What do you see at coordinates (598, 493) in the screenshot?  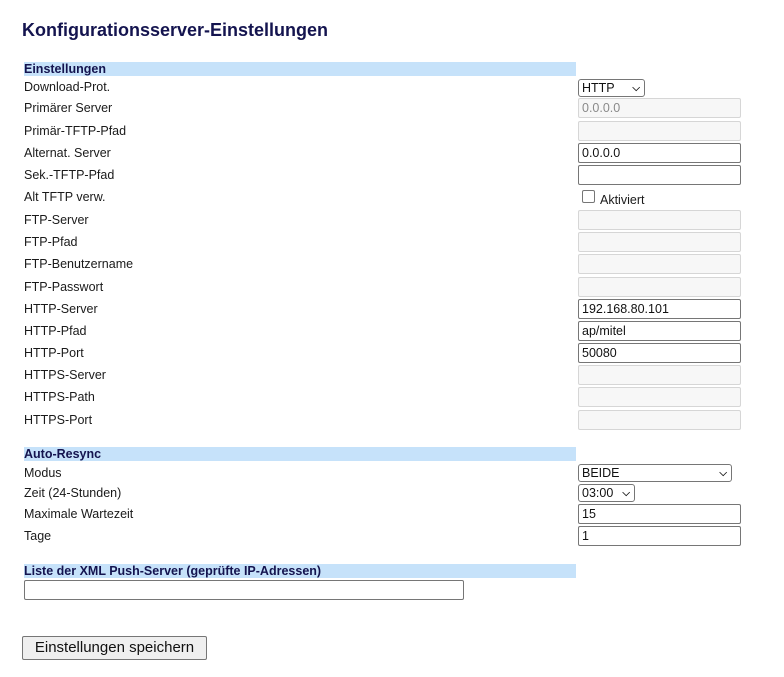 I see `resync-time-value: 03:00` at bounding box center [598, 493].